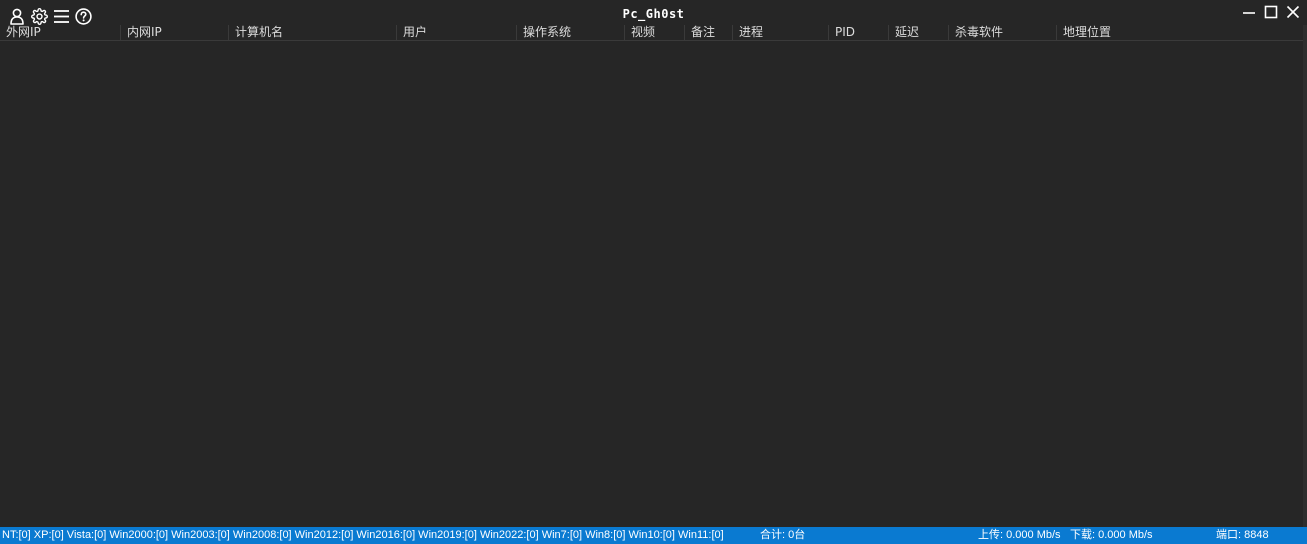  What do you see at coordinates (1249, 12) in the screenshot?
I see `minimize-icon` at bounding box center [1249, 12].